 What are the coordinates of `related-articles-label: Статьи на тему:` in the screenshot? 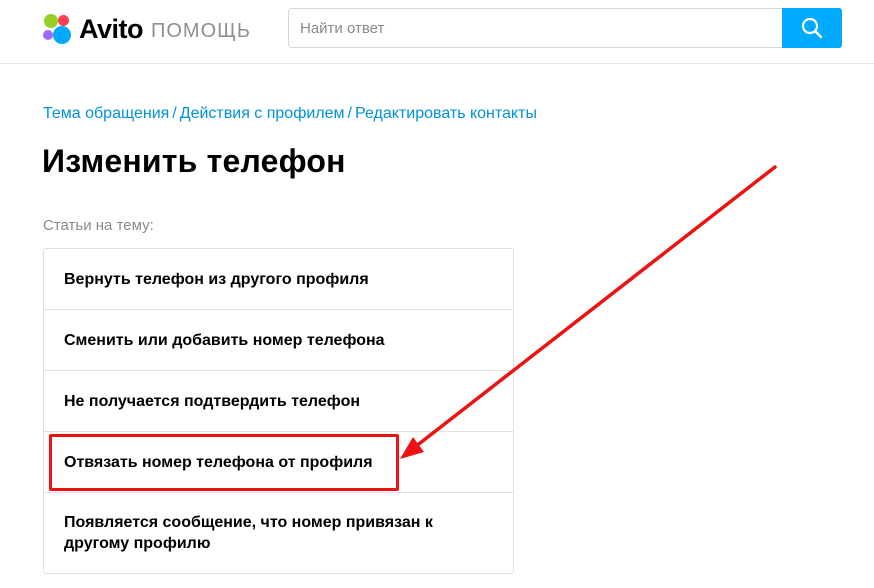 It's located at (98, 225).